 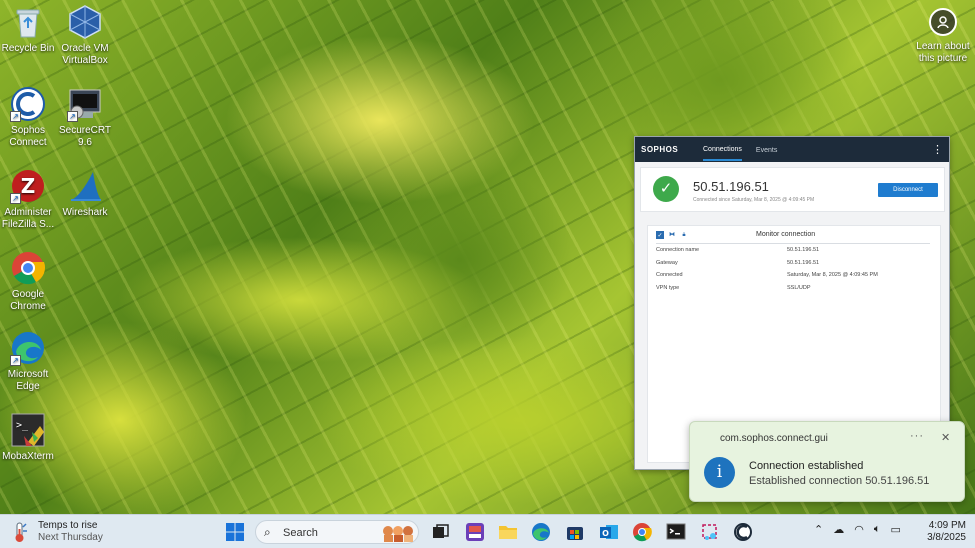 I want to click on desktop-icon-wireshark: Wireshark, so click(x=85, y=193).